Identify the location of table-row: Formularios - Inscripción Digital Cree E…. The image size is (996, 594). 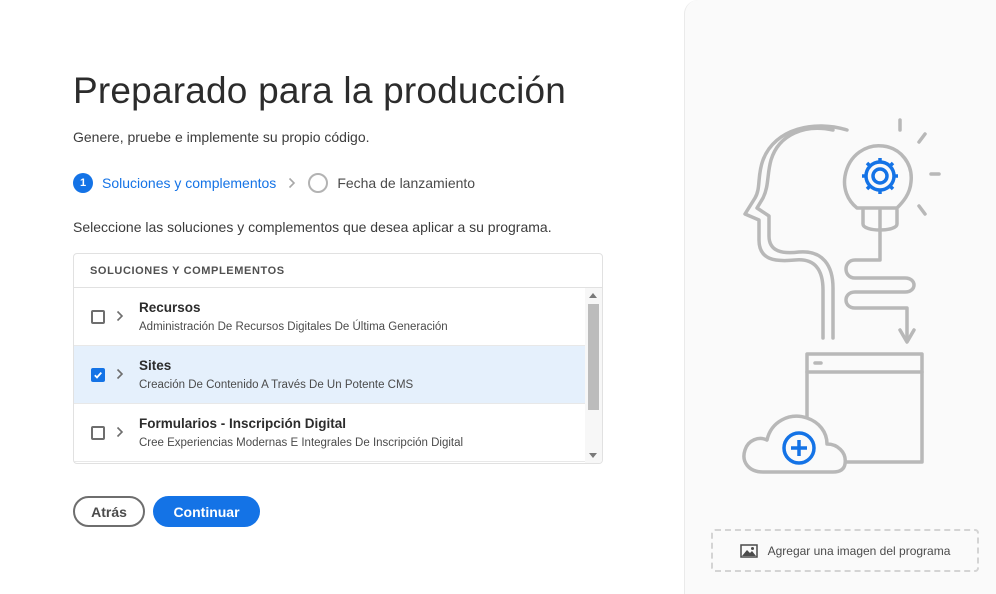
(330, 433).